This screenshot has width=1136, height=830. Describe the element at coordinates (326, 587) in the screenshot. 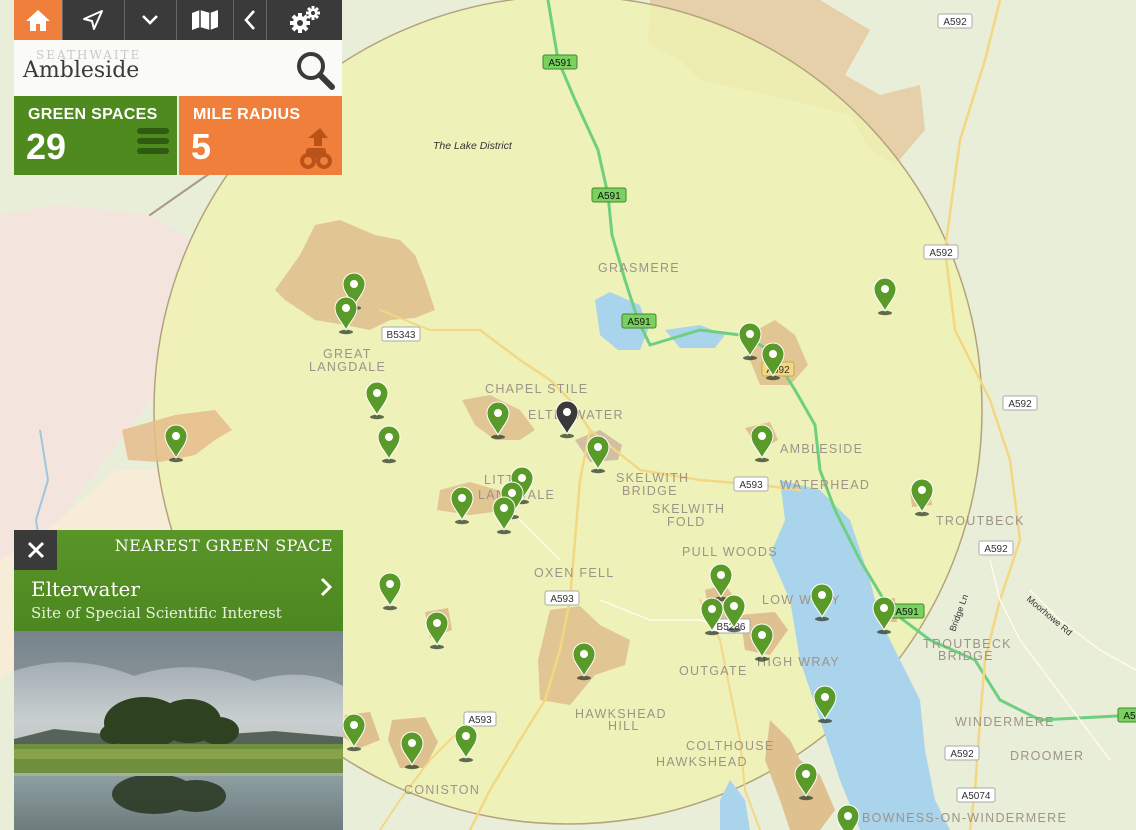

I see `chevron-right-icon` at that location.